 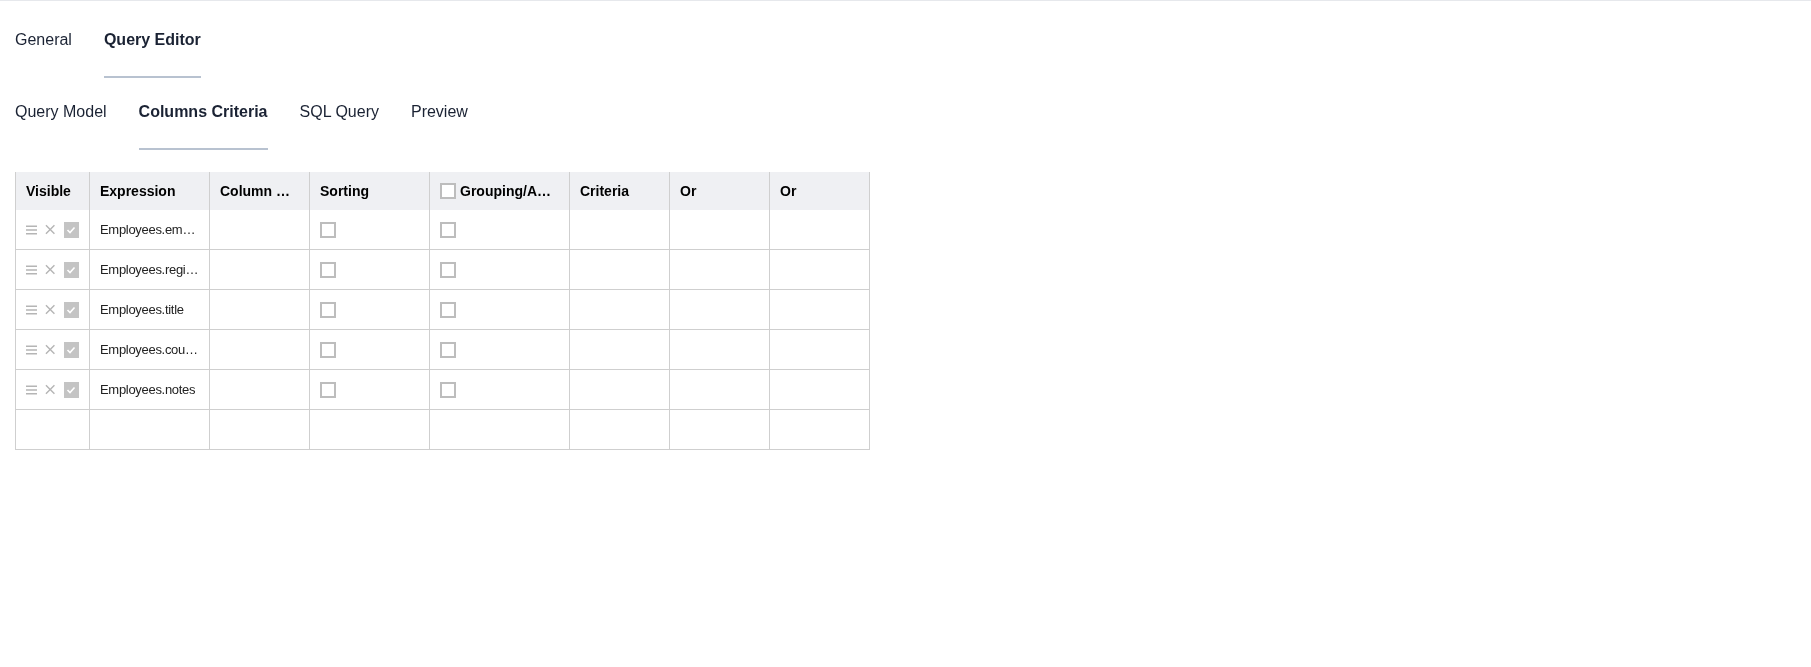 What do you see at coordinates (152, 53) in the screenshot?
I see `tab: Query Editor` at bounding box center [152, 53].